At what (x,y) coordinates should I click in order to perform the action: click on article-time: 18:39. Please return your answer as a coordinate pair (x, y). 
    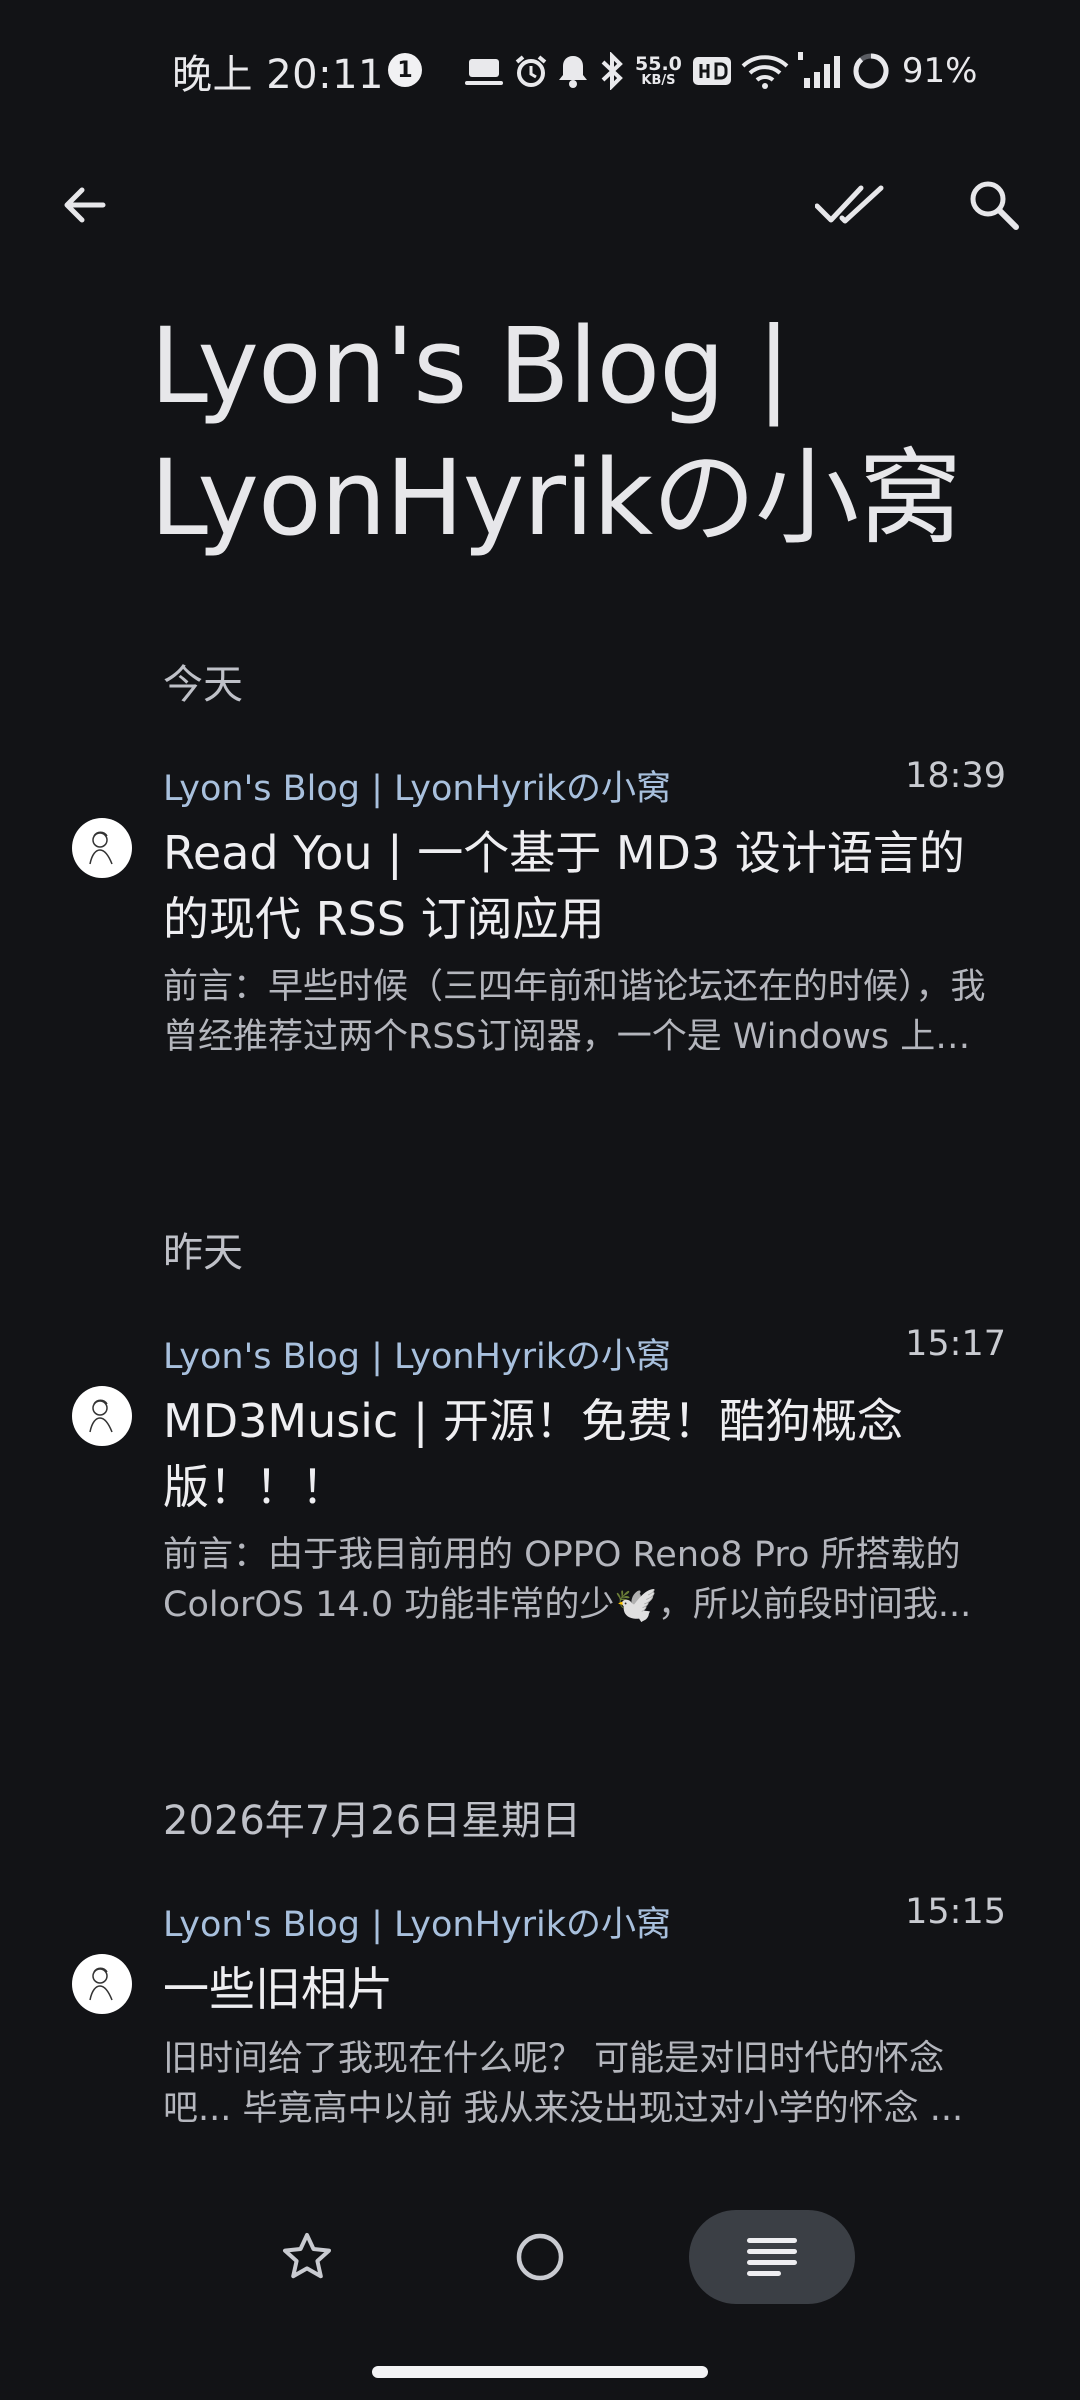
    Looking at the image, I should click on (955, 776).